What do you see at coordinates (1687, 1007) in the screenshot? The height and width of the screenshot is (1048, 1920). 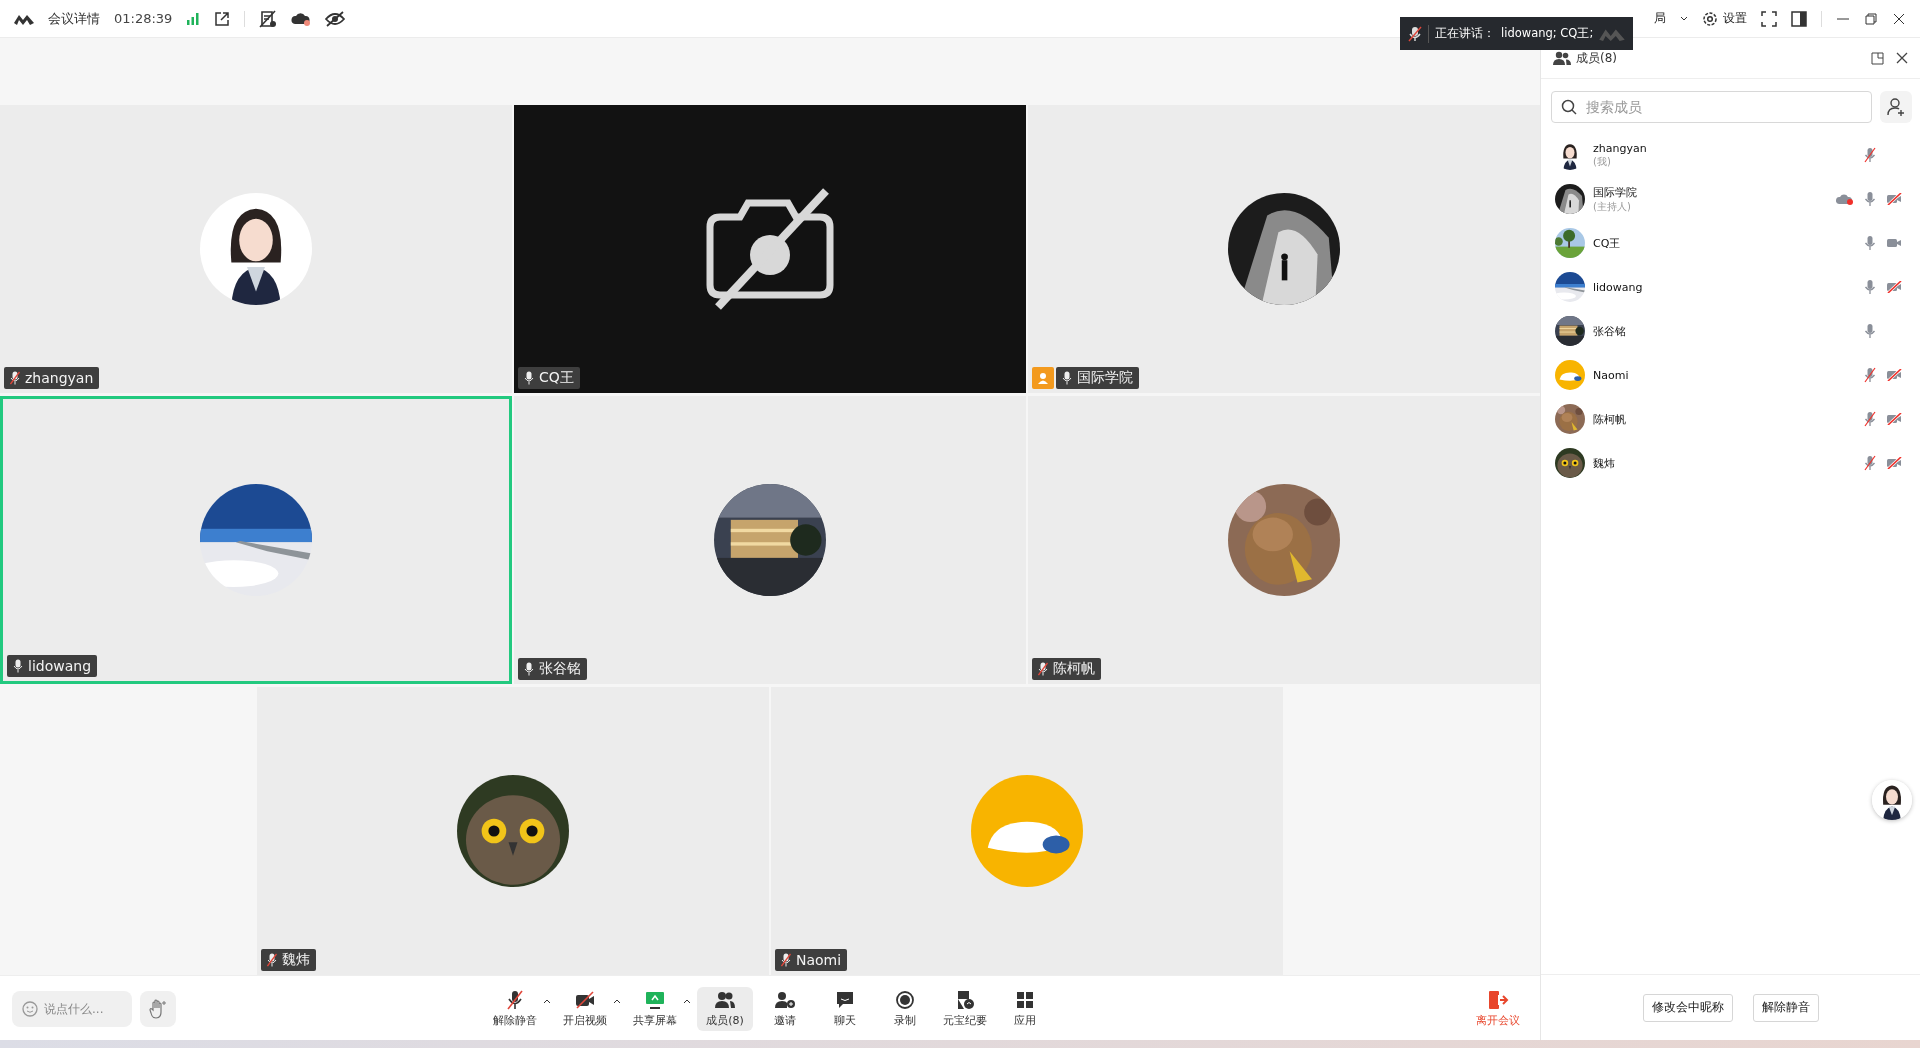 I see `panel-button: 修改会中昵称` at bounding box center [1687, 1007].